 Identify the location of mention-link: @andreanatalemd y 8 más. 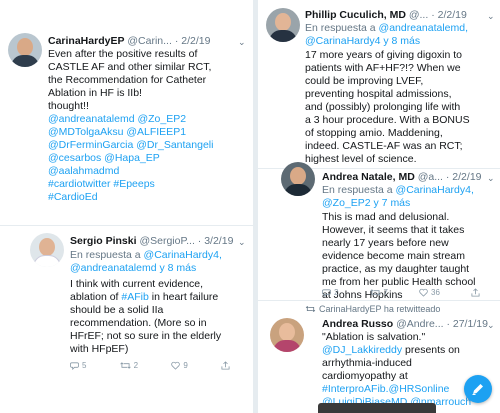
(133, 268).